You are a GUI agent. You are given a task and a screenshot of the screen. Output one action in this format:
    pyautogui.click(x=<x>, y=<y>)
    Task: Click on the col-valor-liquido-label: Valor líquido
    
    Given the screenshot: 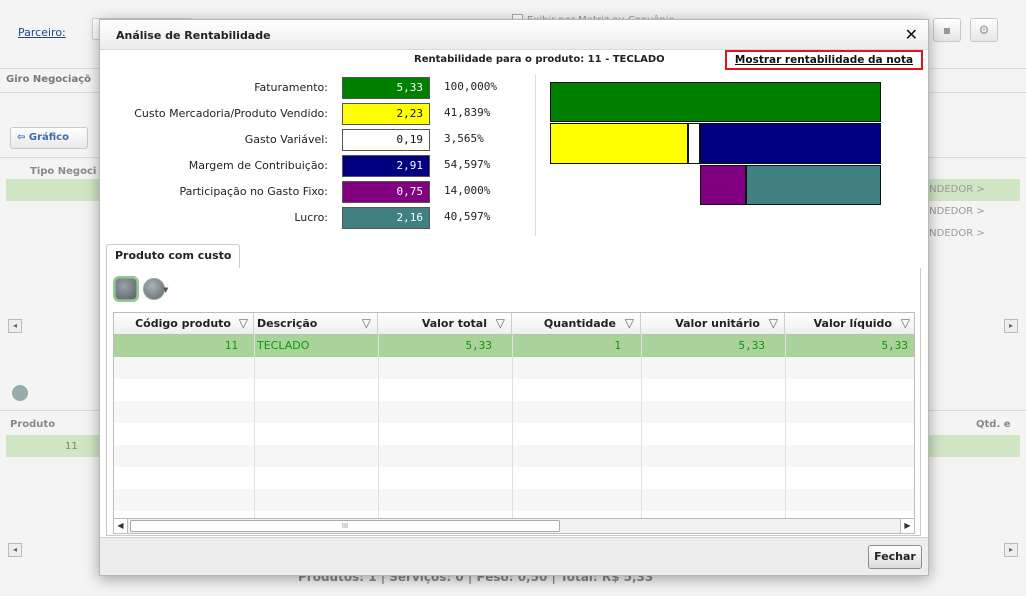 What is the action you would take?
    pyautogui.click(x=852, y=323)
    